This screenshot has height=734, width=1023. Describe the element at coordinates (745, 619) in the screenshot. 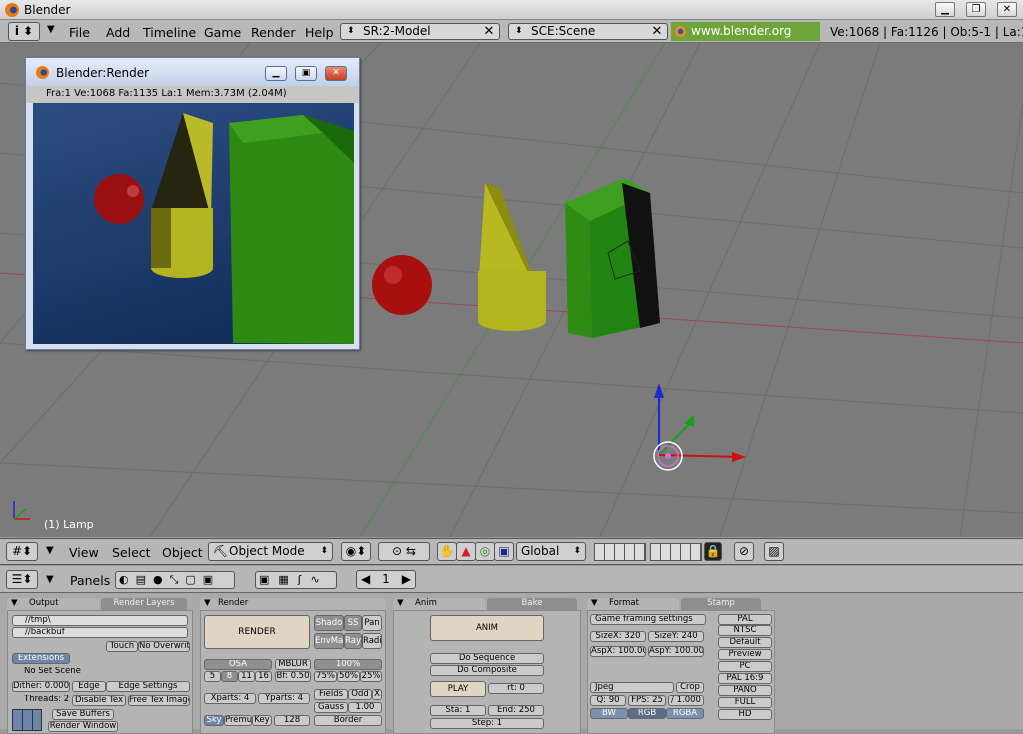

I see `preset-pal: PAL` at that location.